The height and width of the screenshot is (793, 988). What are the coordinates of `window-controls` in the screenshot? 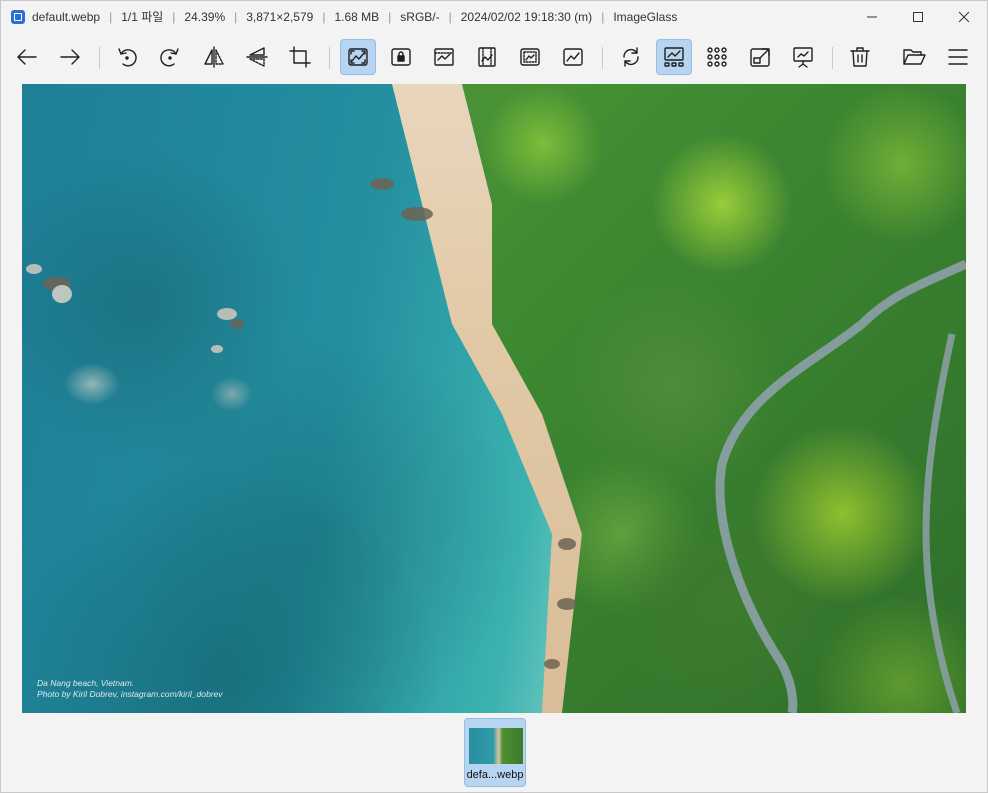 It's located at (918, 16).